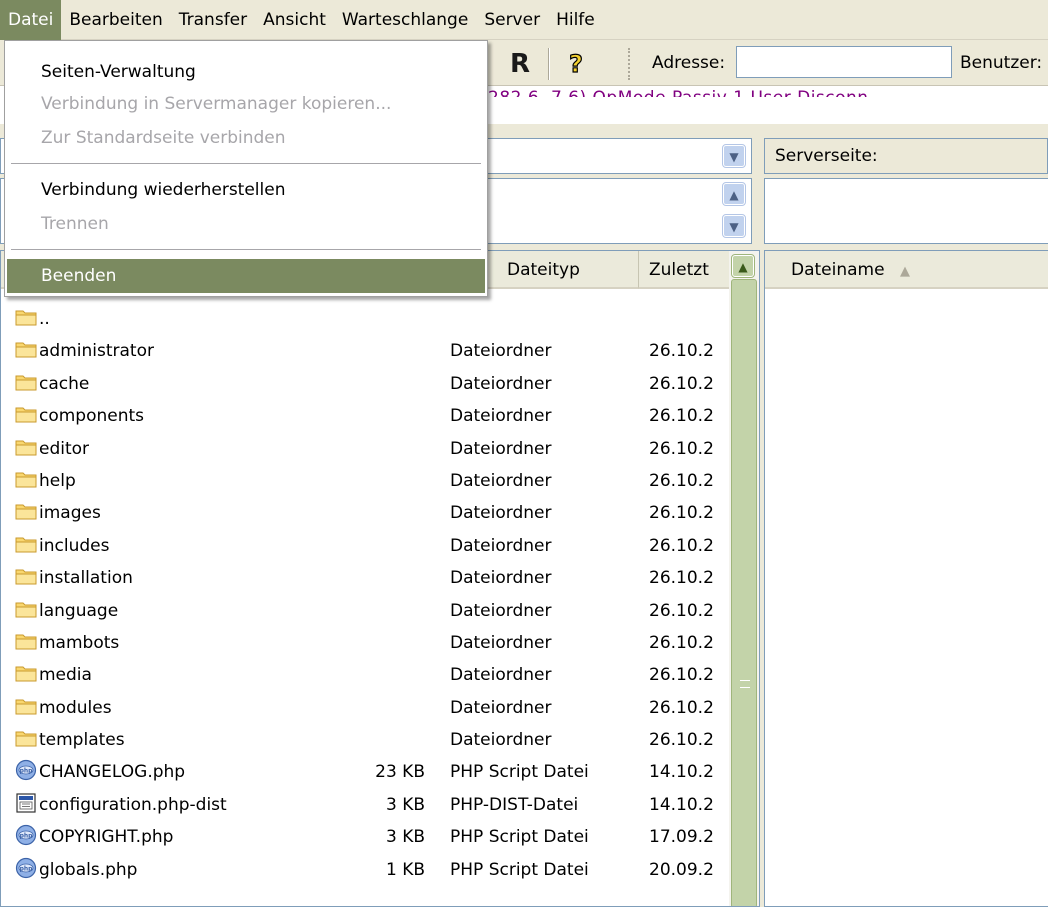  Describe the element at coordinates (246, 190) in the screenshot. I see `menu-item-reconnect: Verbindung wiederherstellen` at that location.